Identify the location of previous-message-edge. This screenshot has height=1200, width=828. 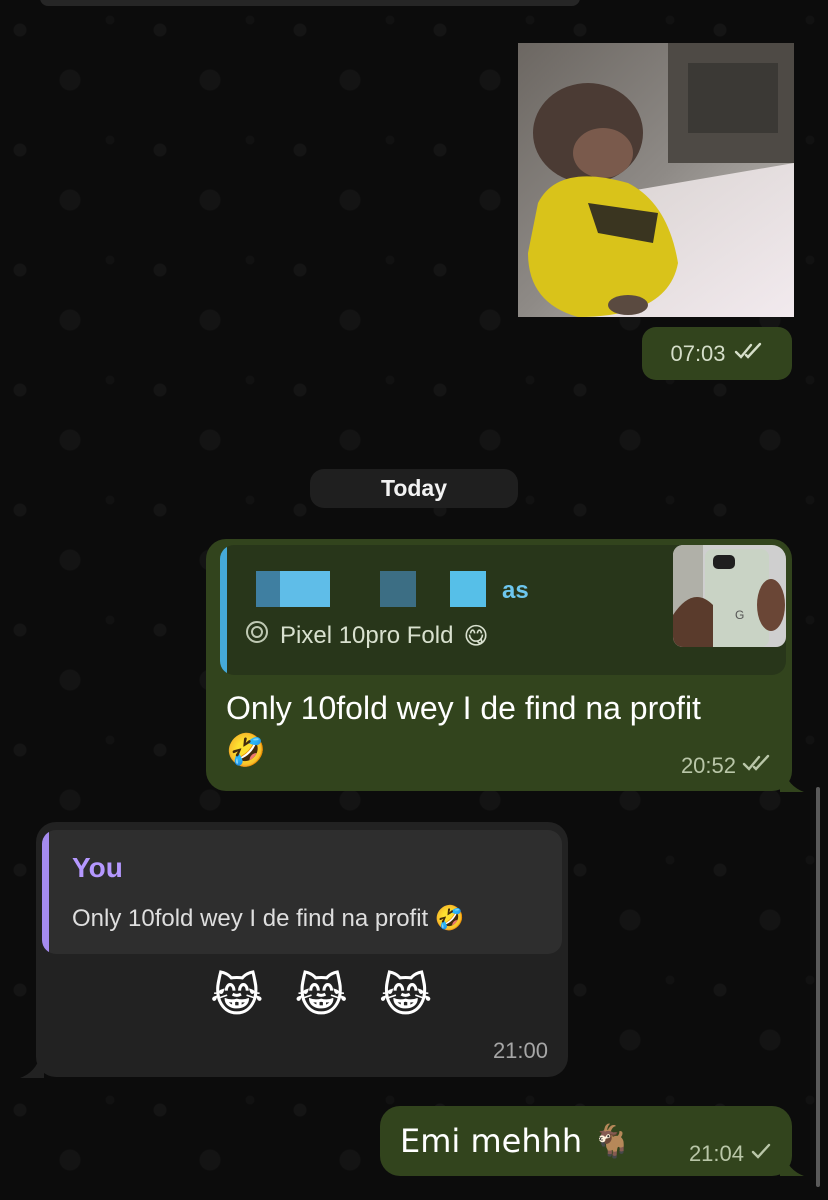
(310, 3).